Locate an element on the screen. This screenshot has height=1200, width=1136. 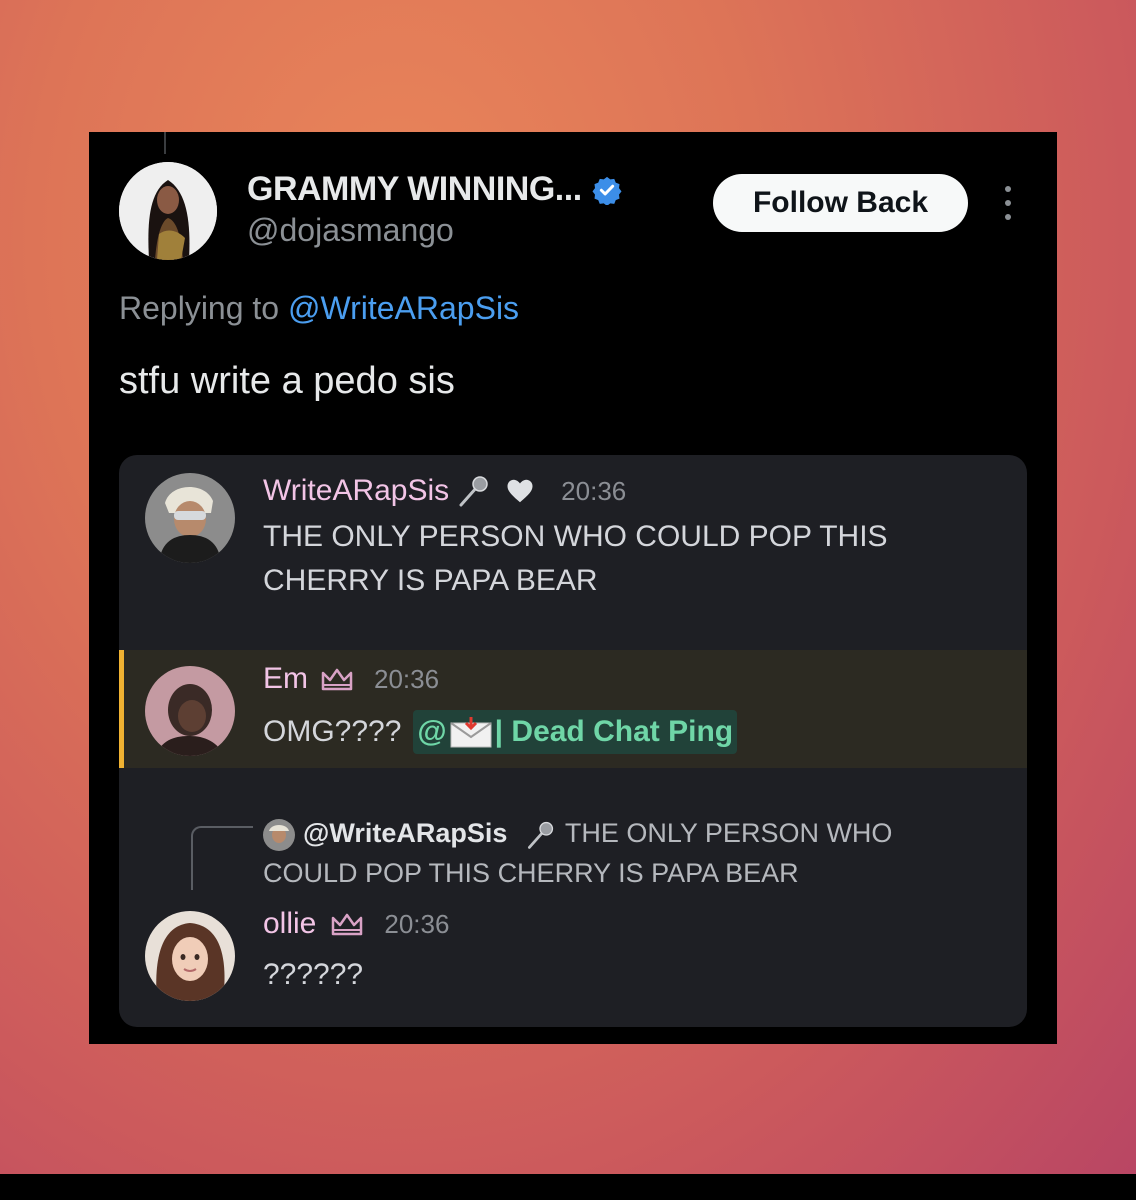
envelope-icon is located at coordinates (471, 732).